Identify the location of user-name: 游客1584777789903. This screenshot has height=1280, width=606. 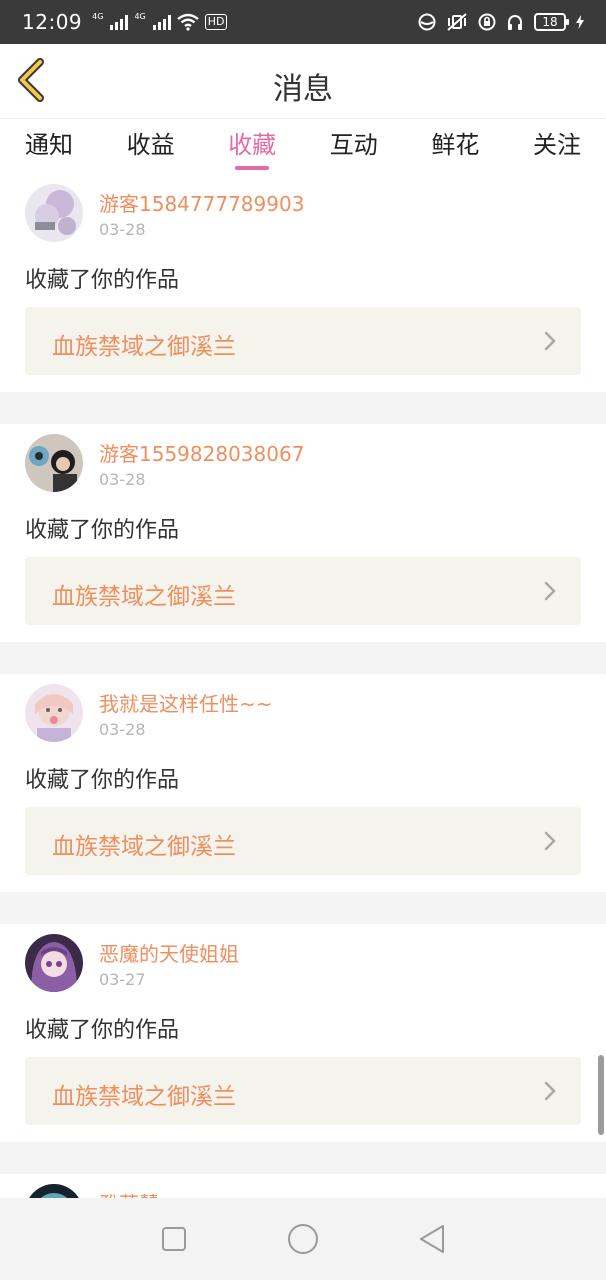
(201, 202).